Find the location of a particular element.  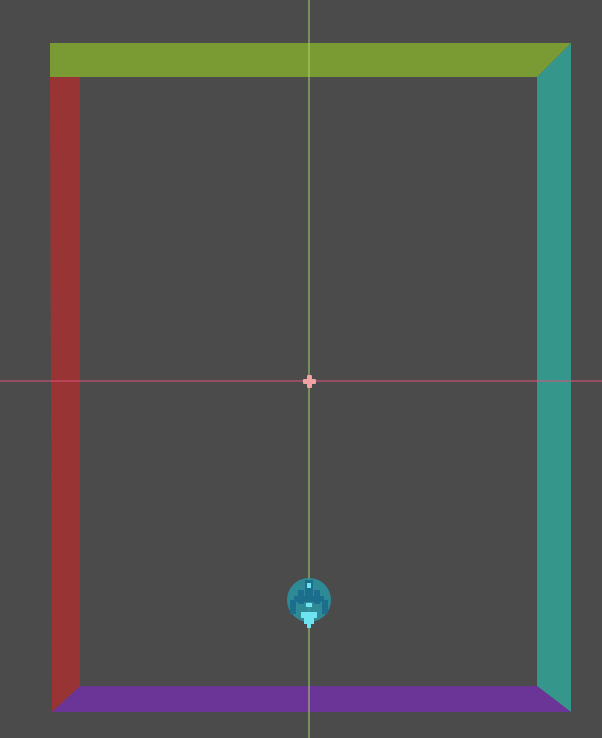

right-wall is located at coordinates (554, 377).